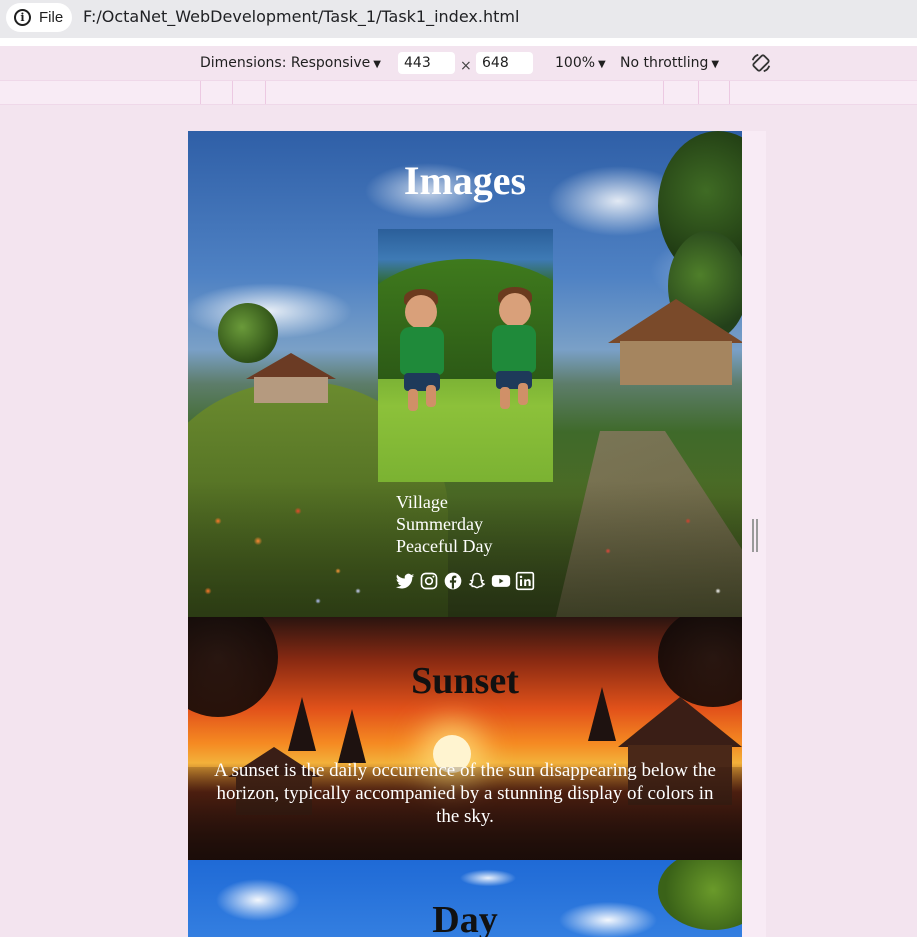  What do you see at coordinates (465, 355) in the screenshot?
I see `children-photo` at bounding box center [465, 355].